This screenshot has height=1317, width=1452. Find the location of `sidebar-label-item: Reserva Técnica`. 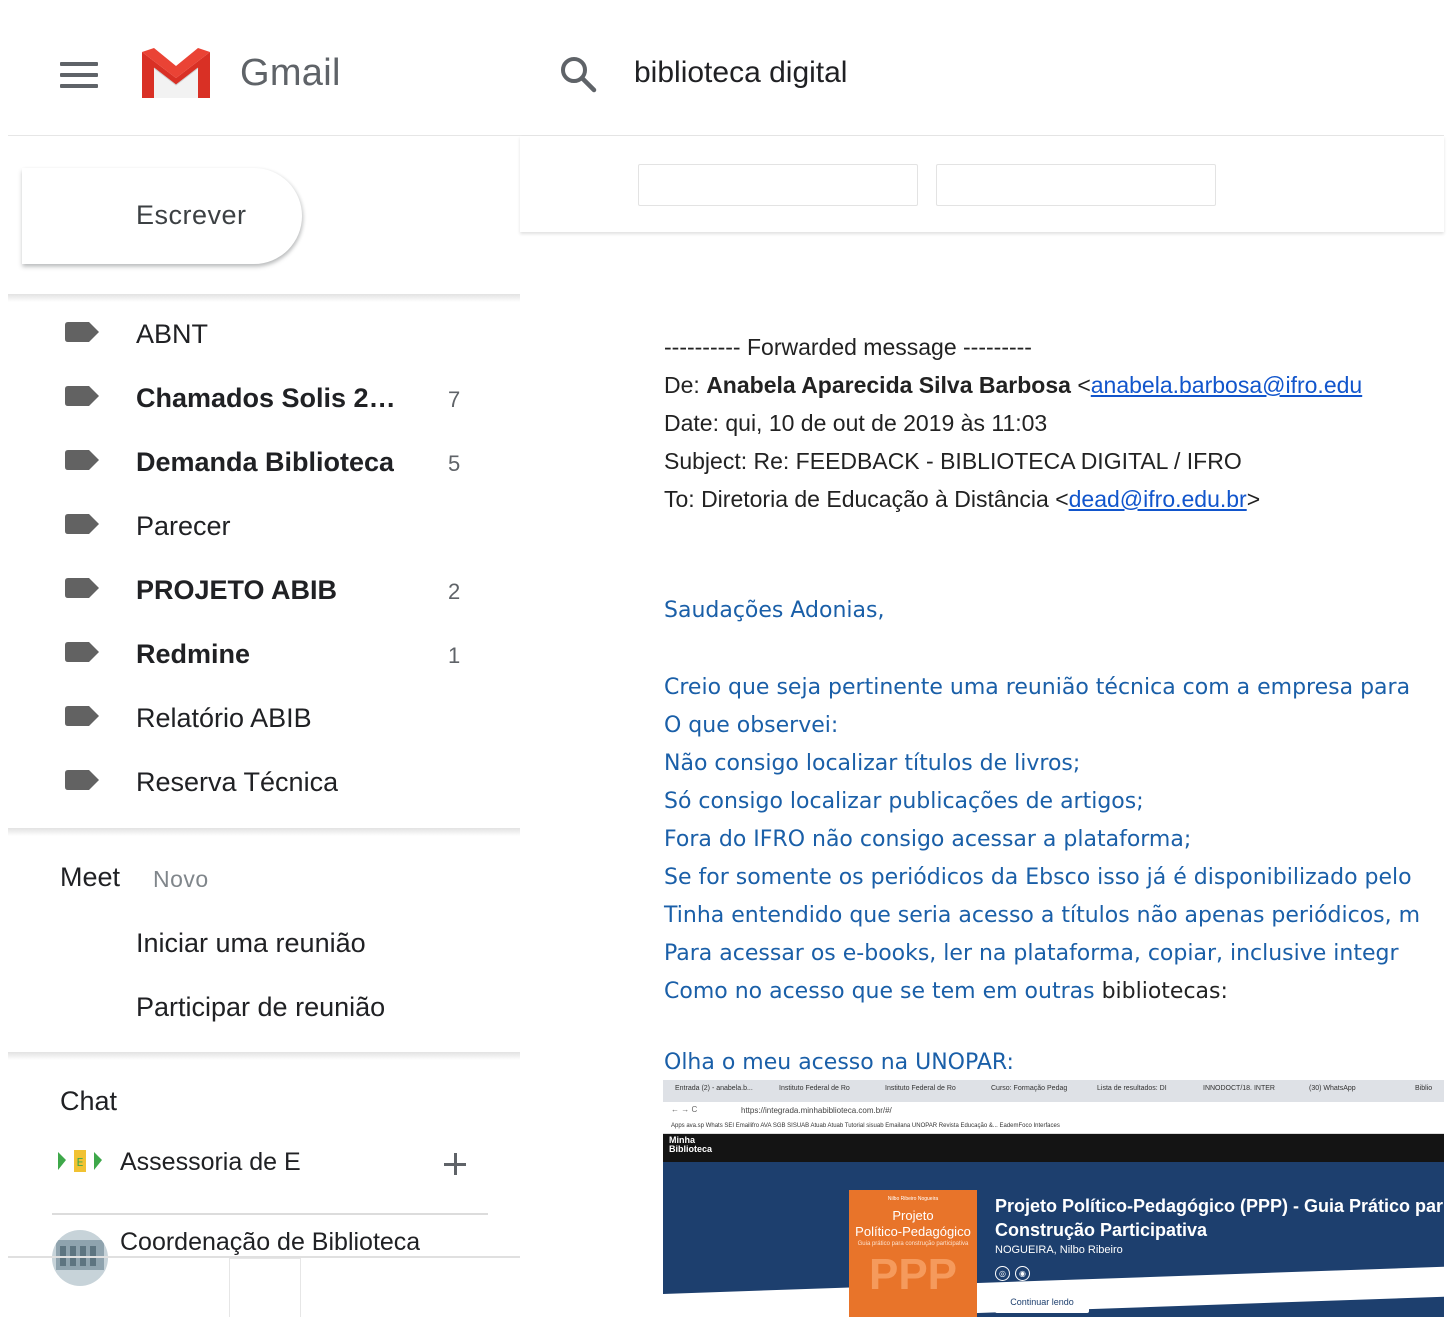

sidebar-label-item: Reserva Técnica is located at coordinates (264, 779).